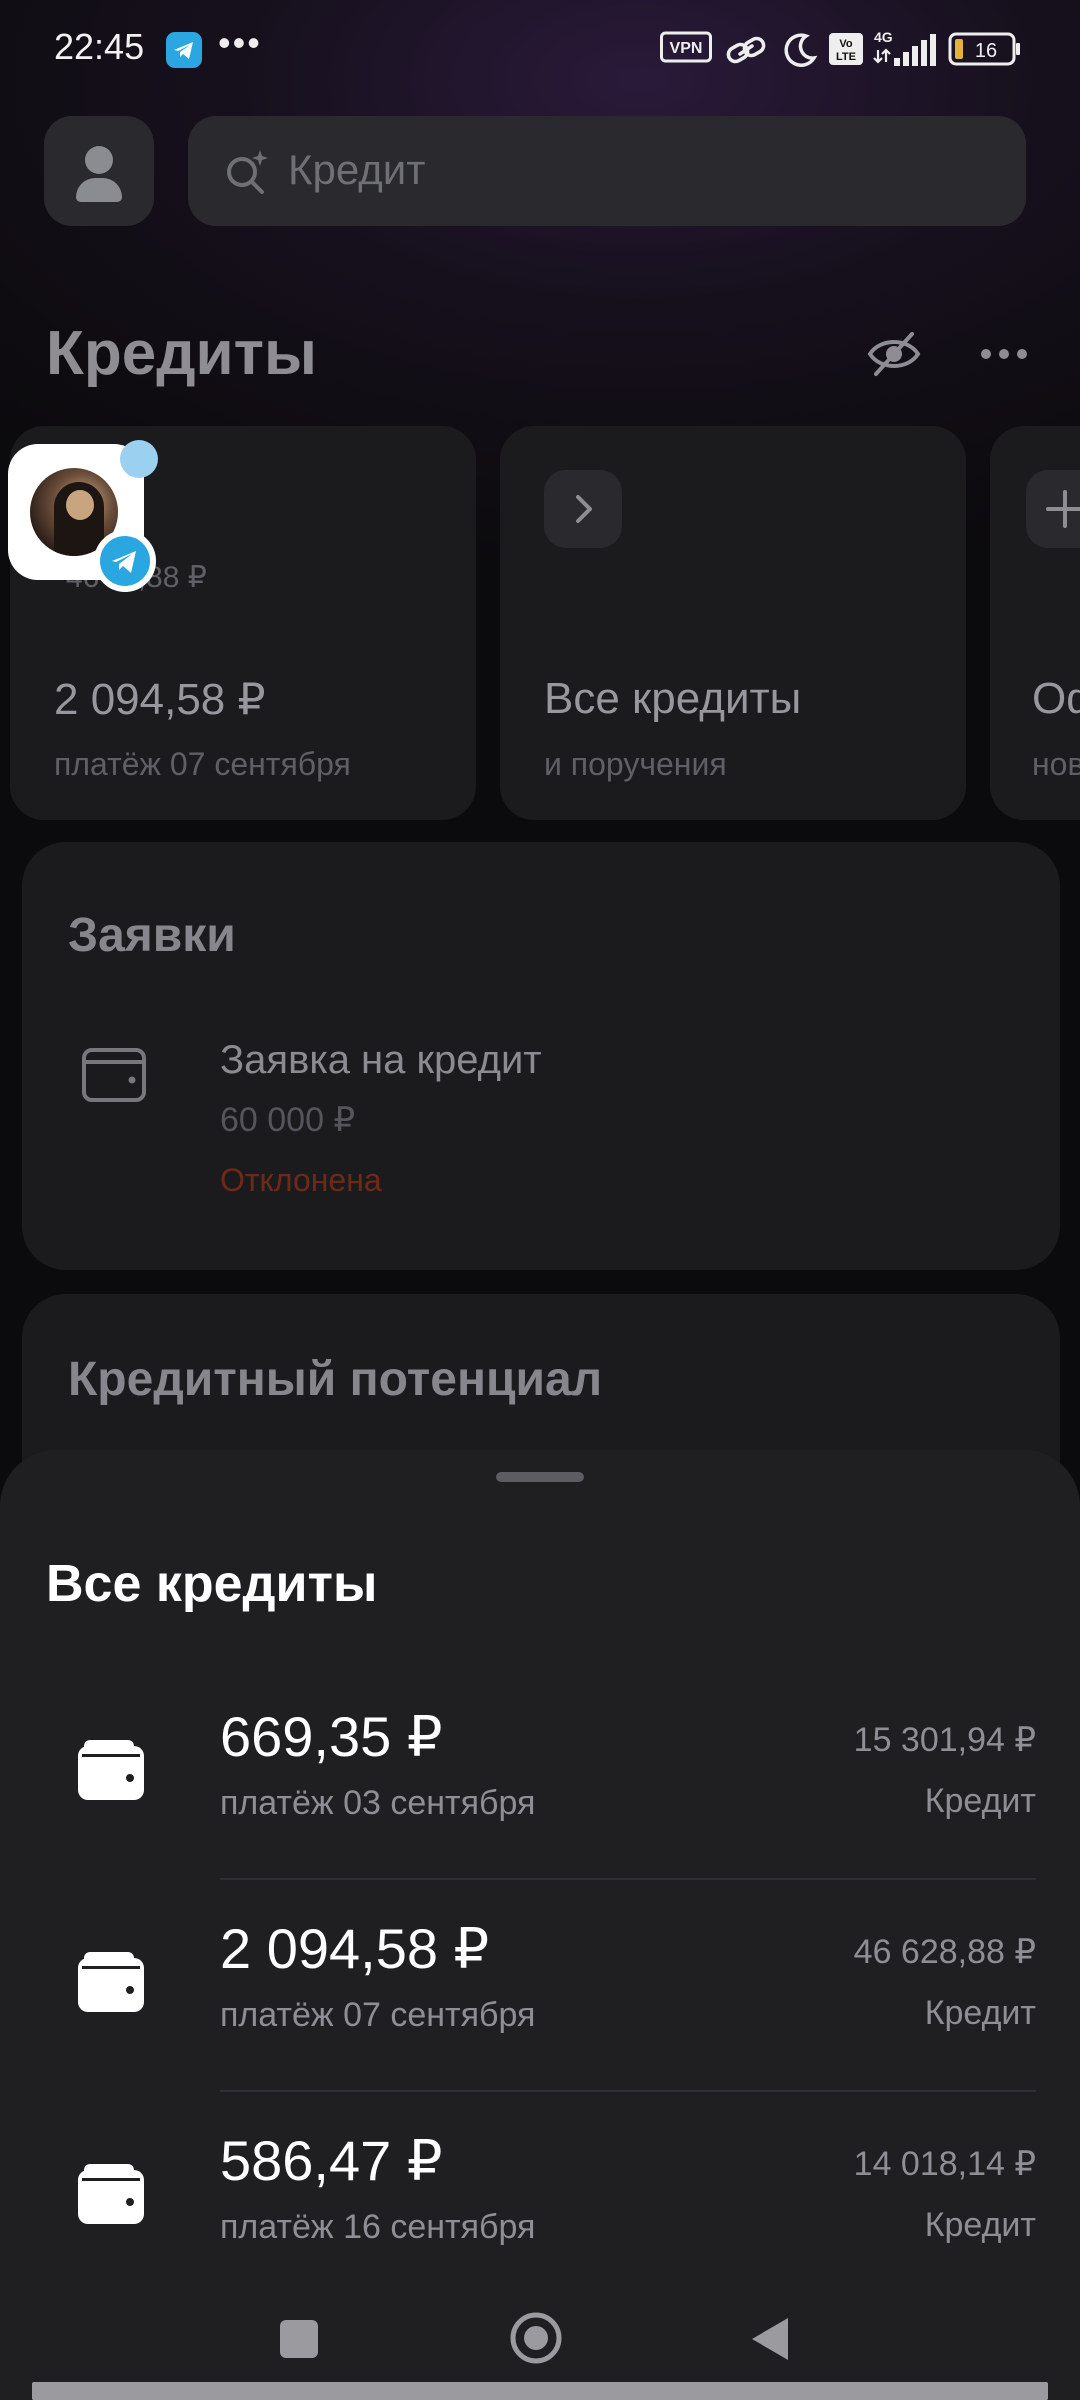 Image resolution: width=1080 pixels, height=2400 pixels. What do you see at coordinates (800, 50) in the screenshot?
I see `moon-icon` at bounding box center [800, 50].